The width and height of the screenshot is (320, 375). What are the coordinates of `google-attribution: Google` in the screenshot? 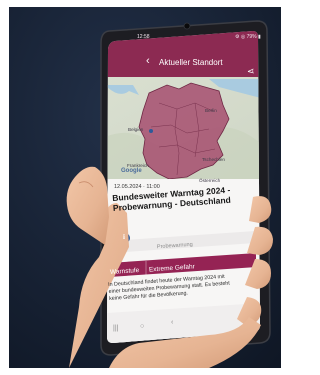 It's located at (131, 171).